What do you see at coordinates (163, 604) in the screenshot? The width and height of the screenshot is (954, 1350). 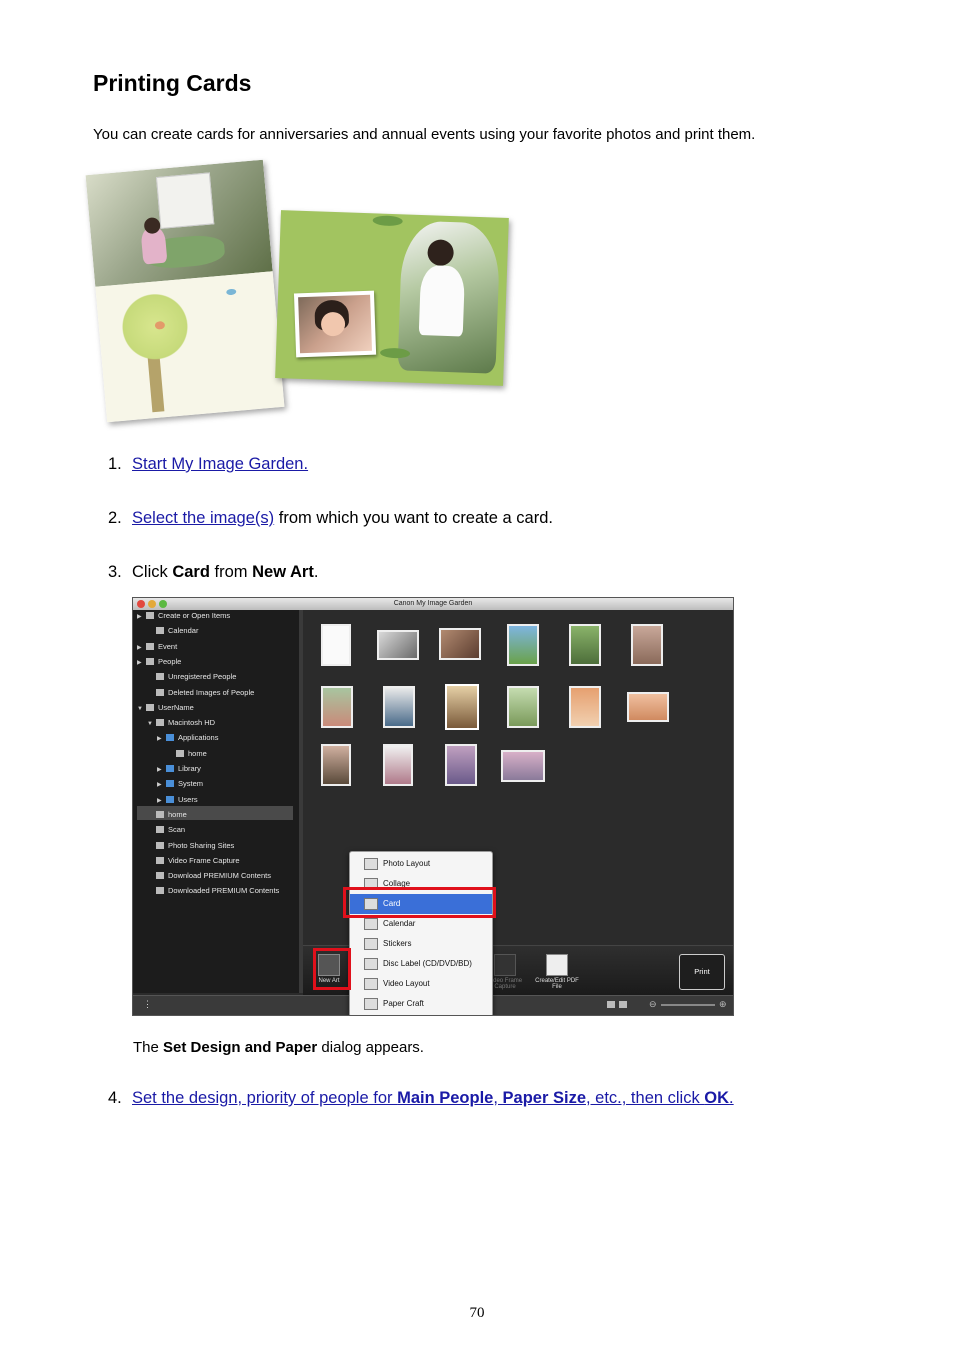 I see `zoom-icon` at bounding box center [163, 604].